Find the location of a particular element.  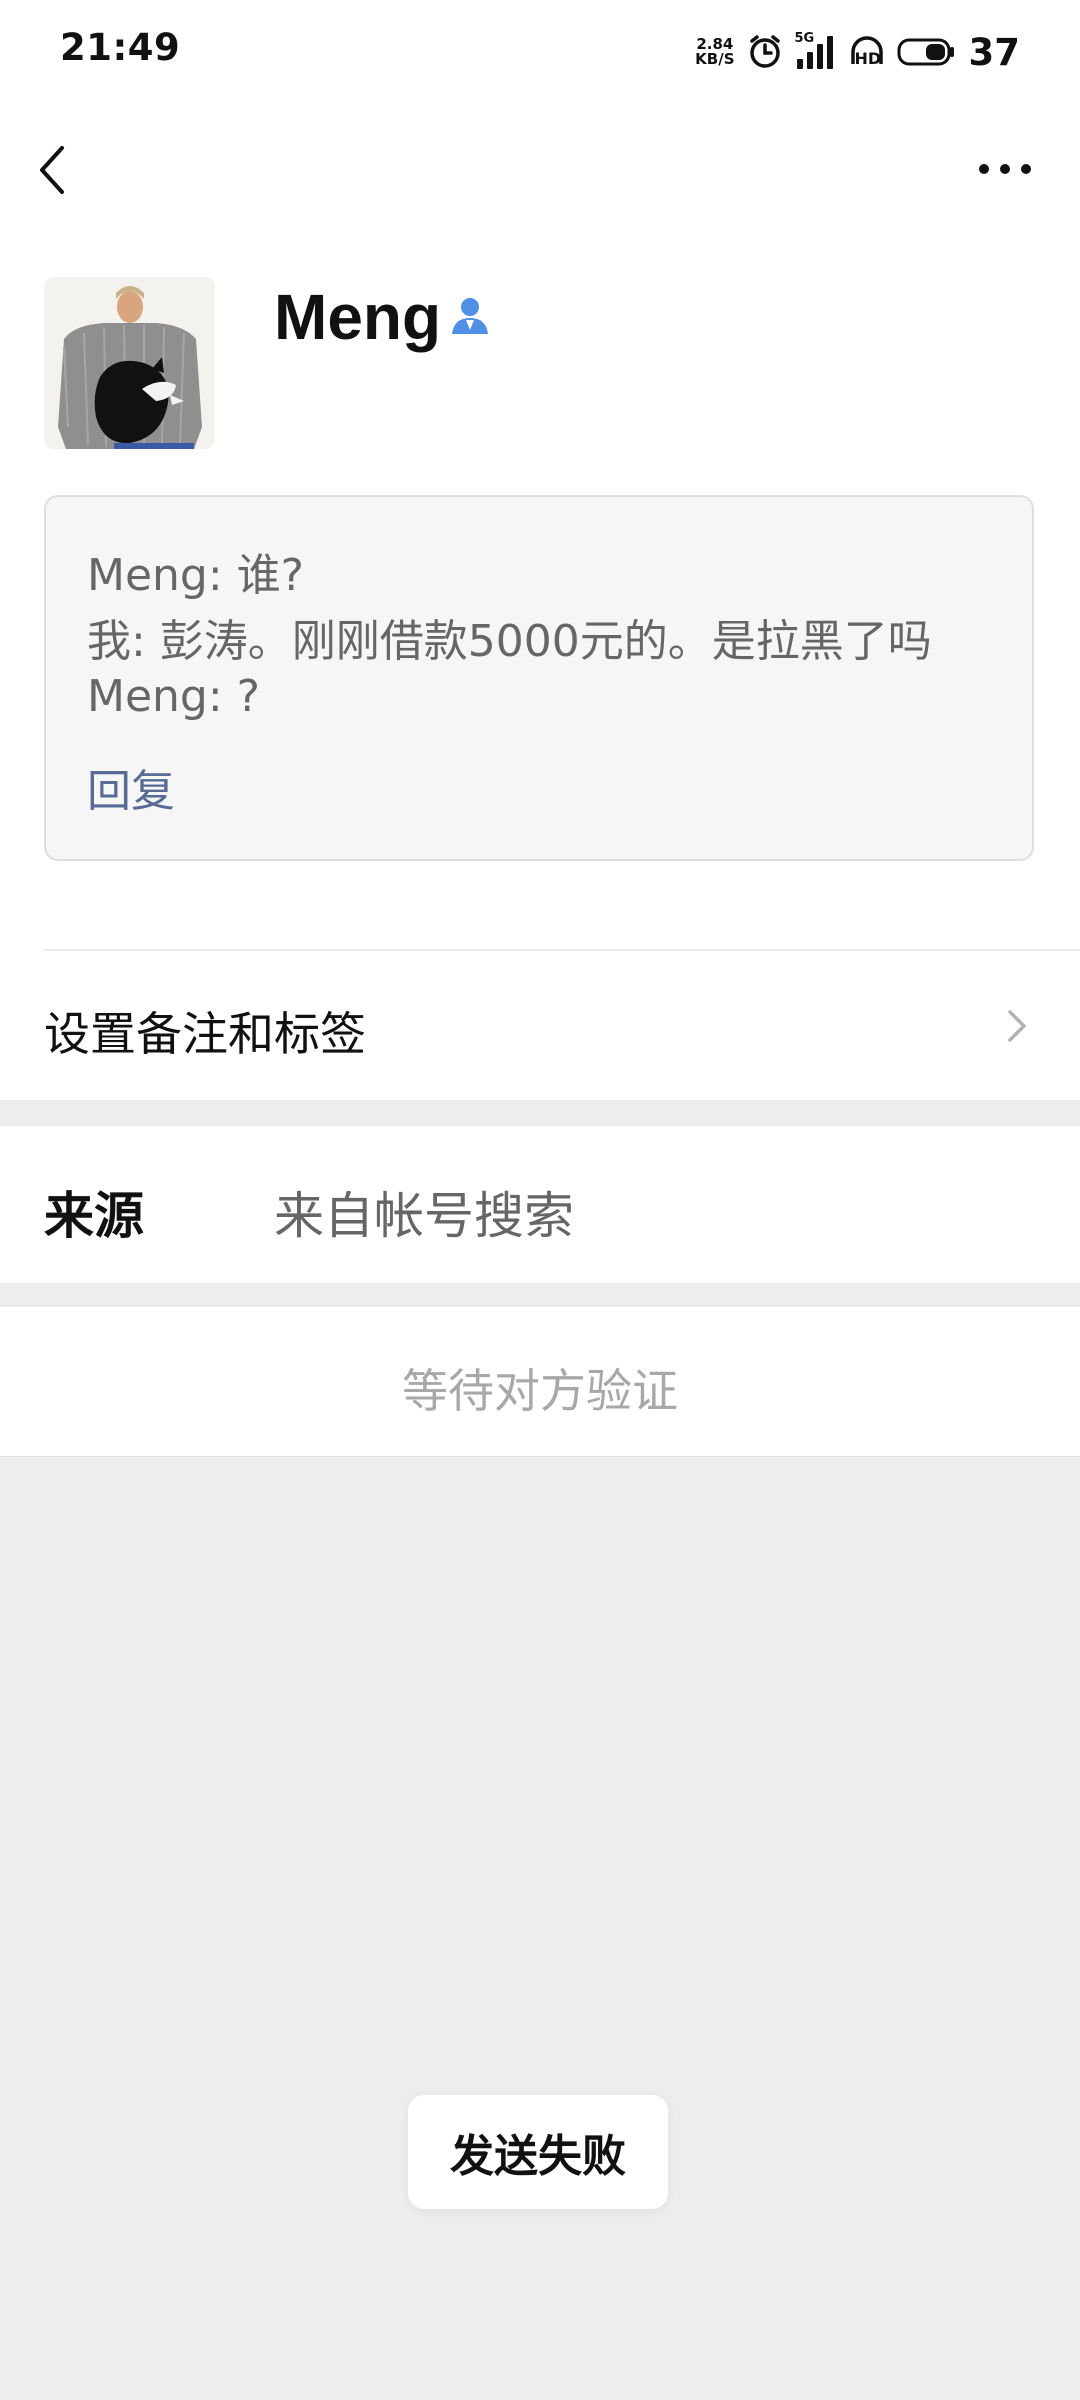

battery-icon is located at coordinates (926, 52).